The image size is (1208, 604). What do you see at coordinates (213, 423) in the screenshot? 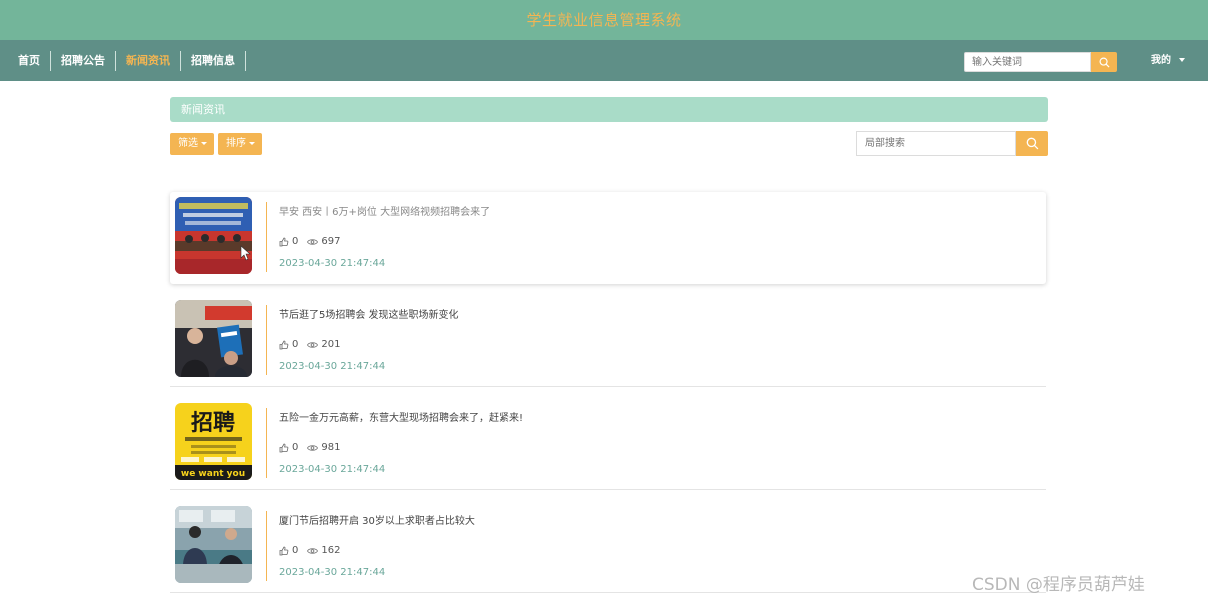
I see `poster-title-text: 招聘` at bounding box center [213, 423].